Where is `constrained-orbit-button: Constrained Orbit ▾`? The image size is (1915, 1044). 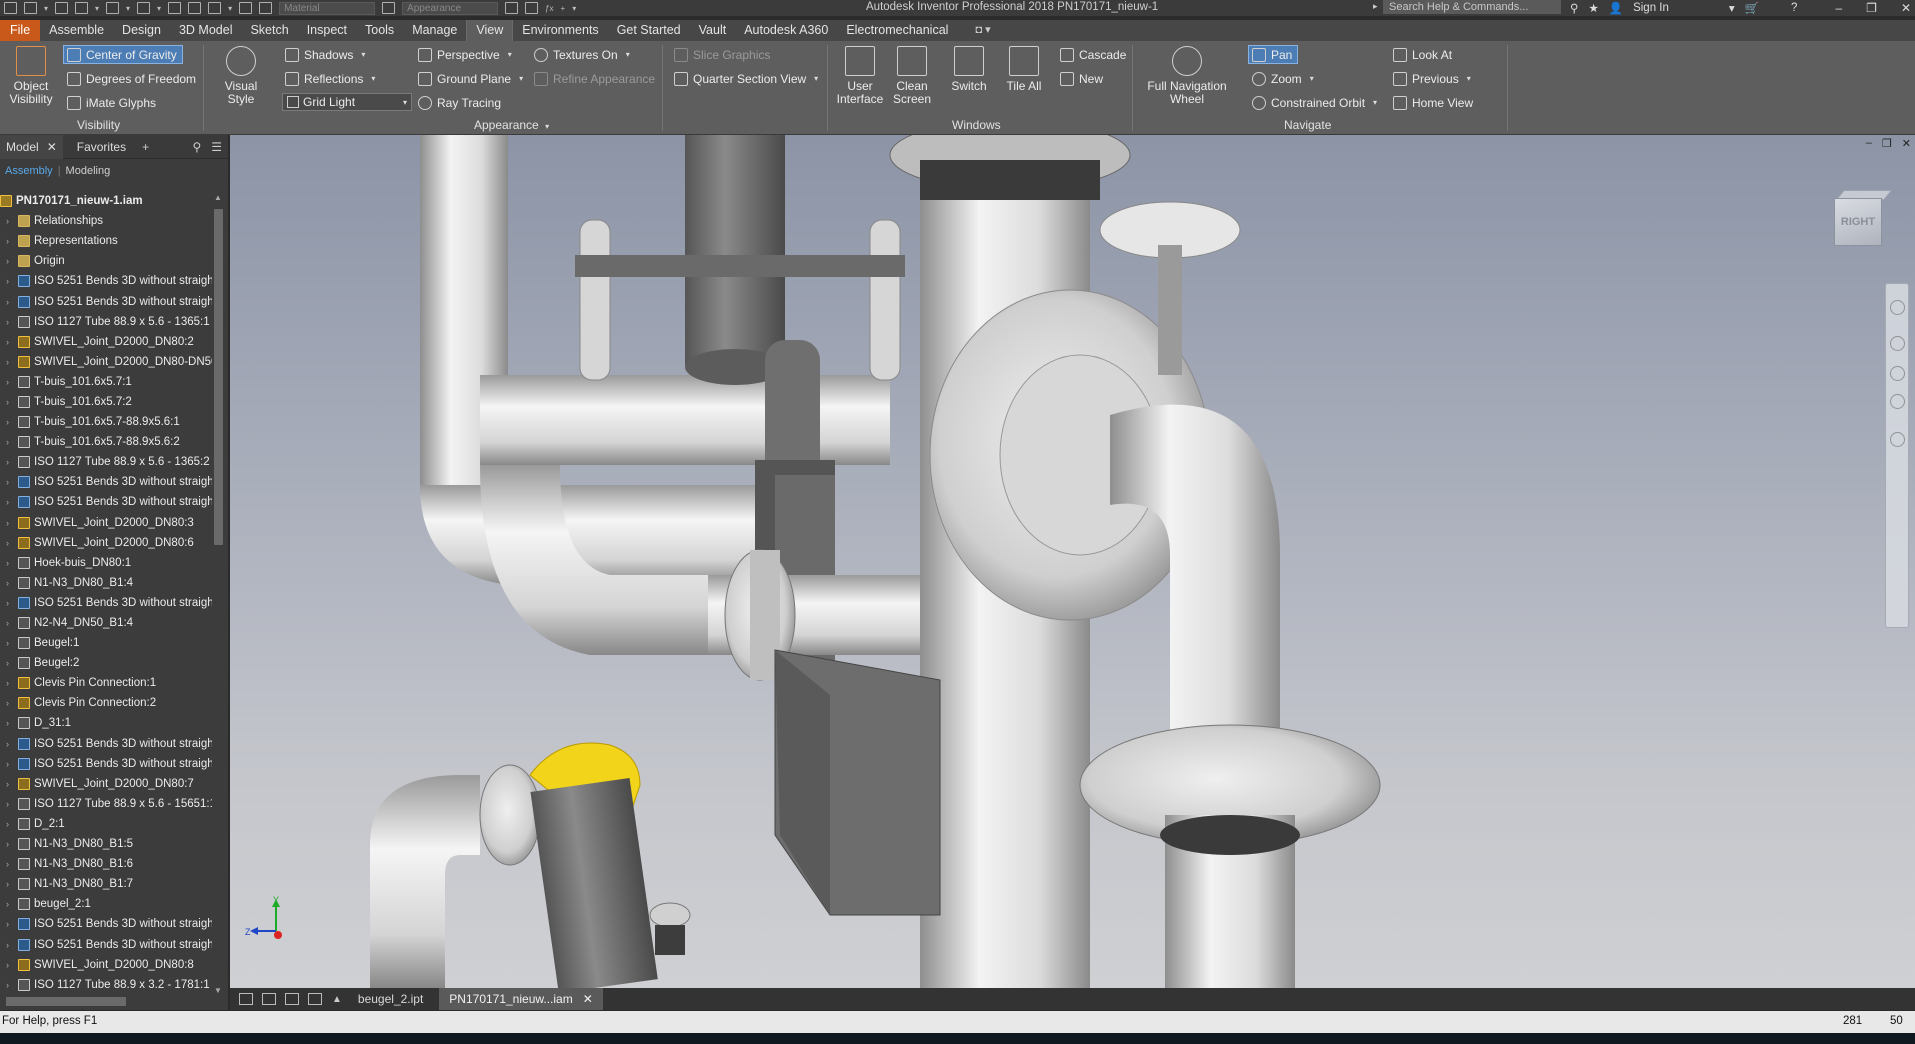 constrained-orbit-button: Constrained Orbit ▾ is located at coordinates (1314, 102).